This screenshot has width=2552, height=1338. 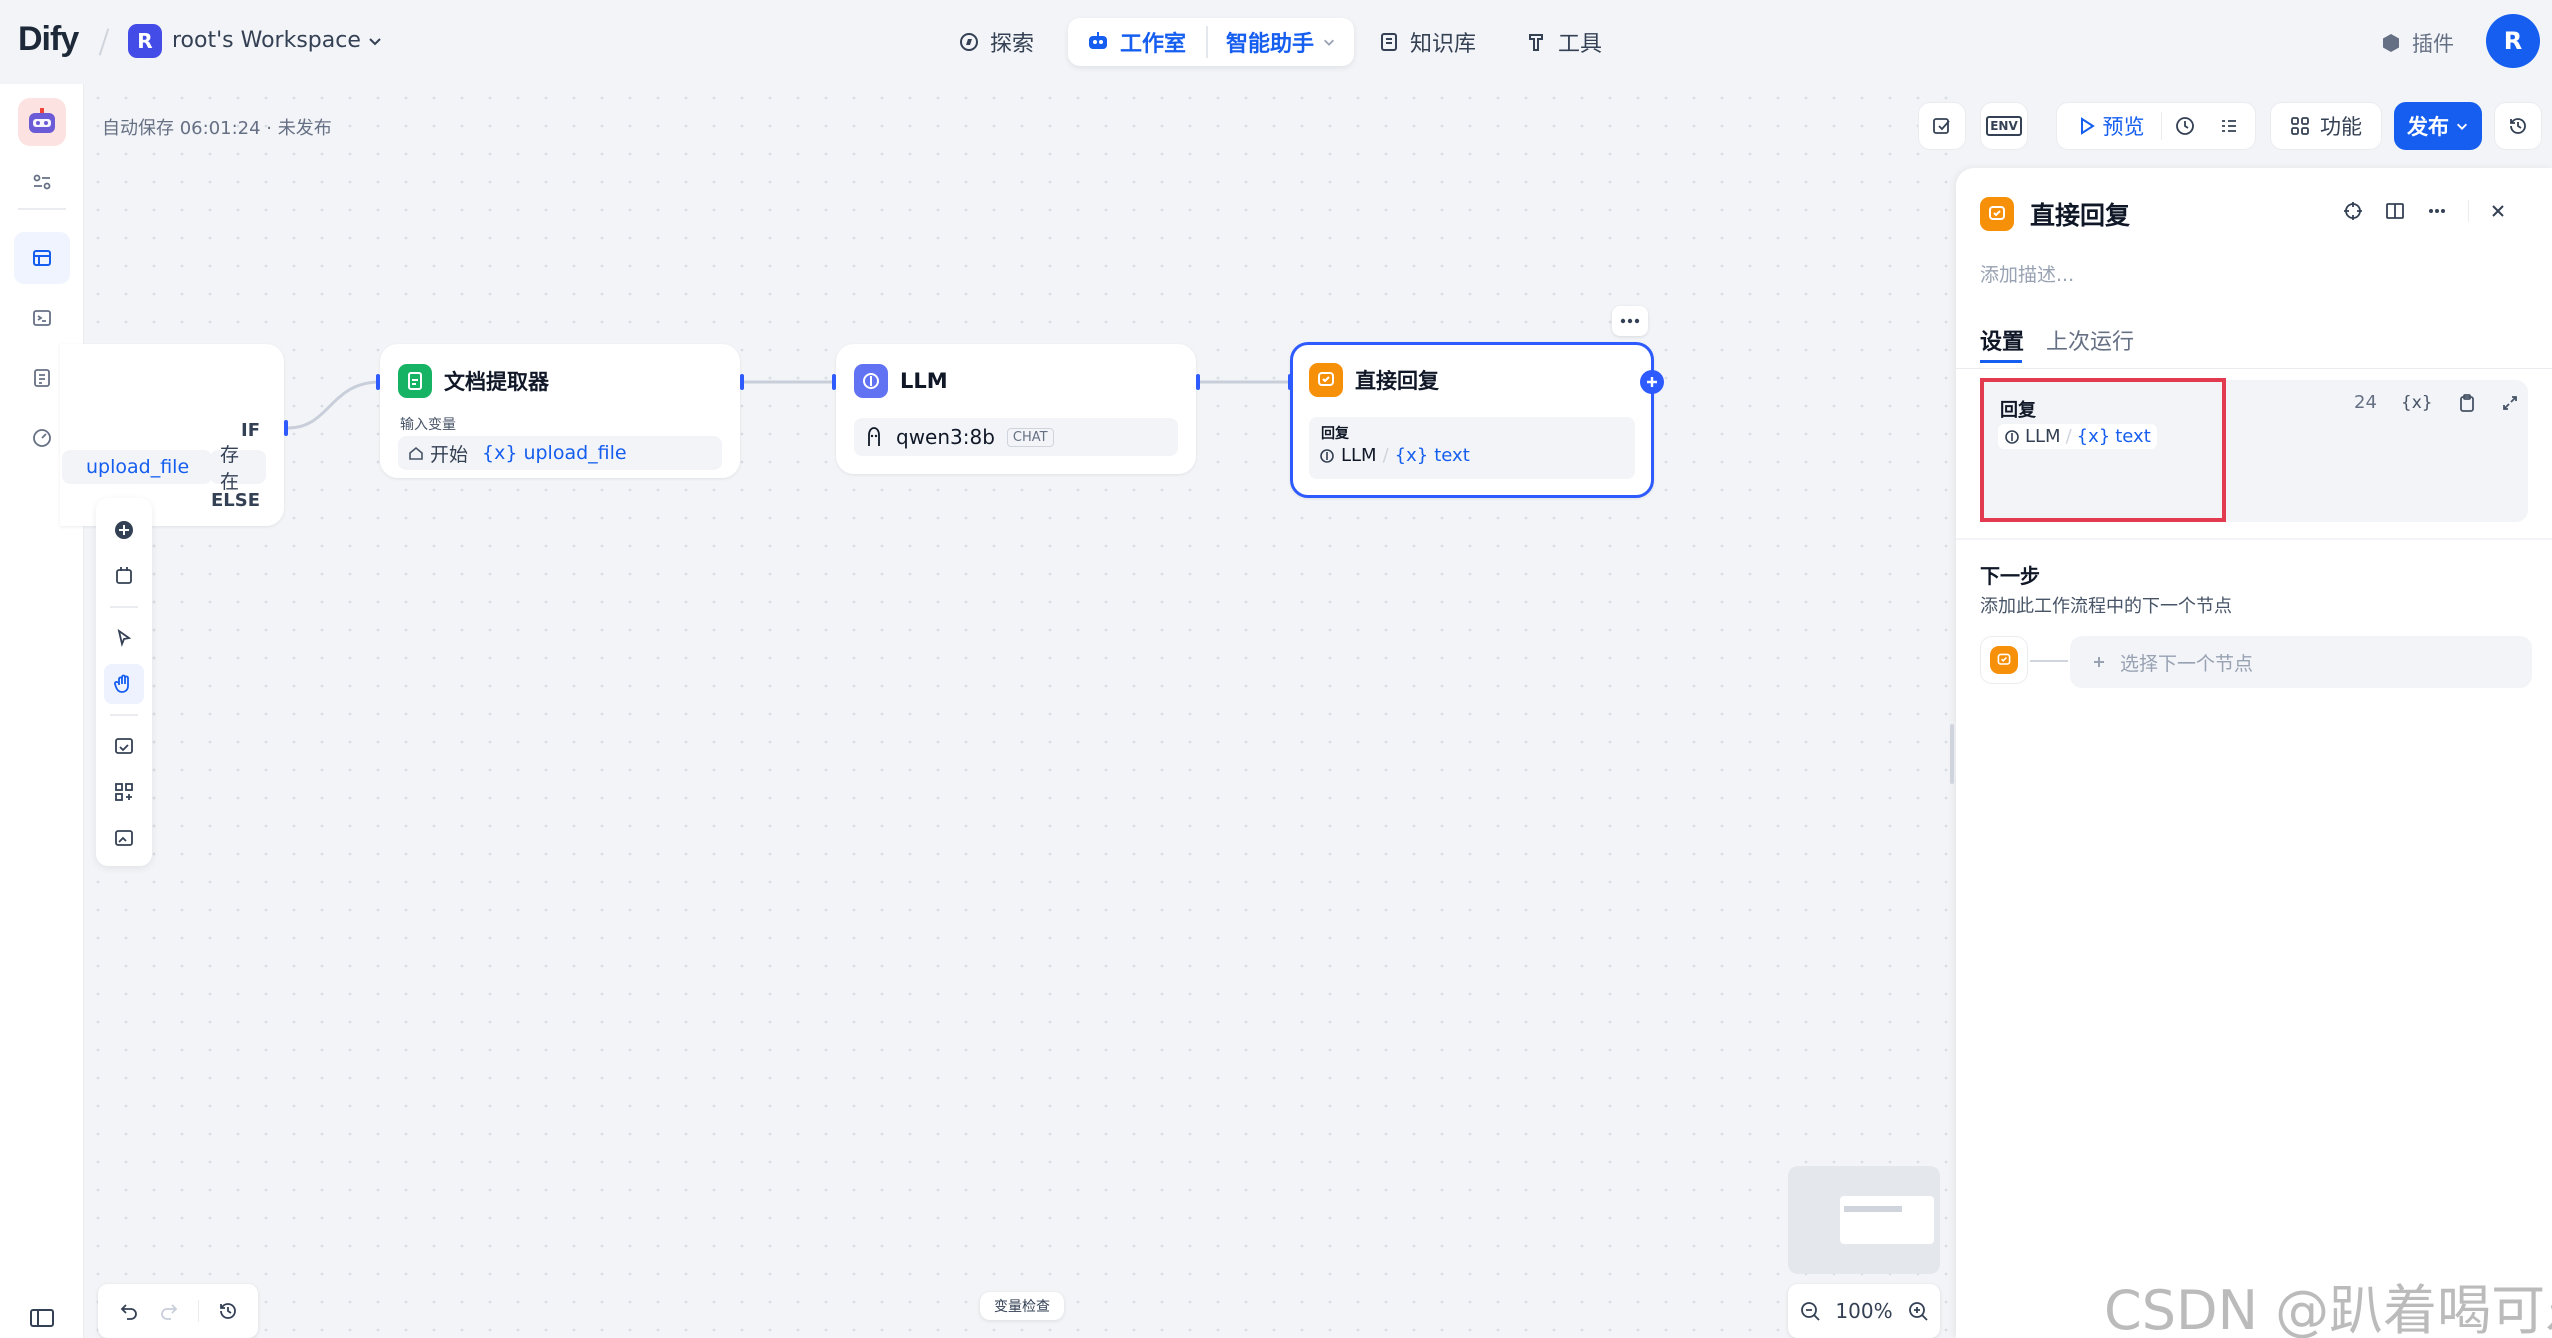 What do you see at coordinates (2301, 662) in the screenshot?
I see `select-next-node-button: 选择下一个节点` at bounding box center [2301, 662].